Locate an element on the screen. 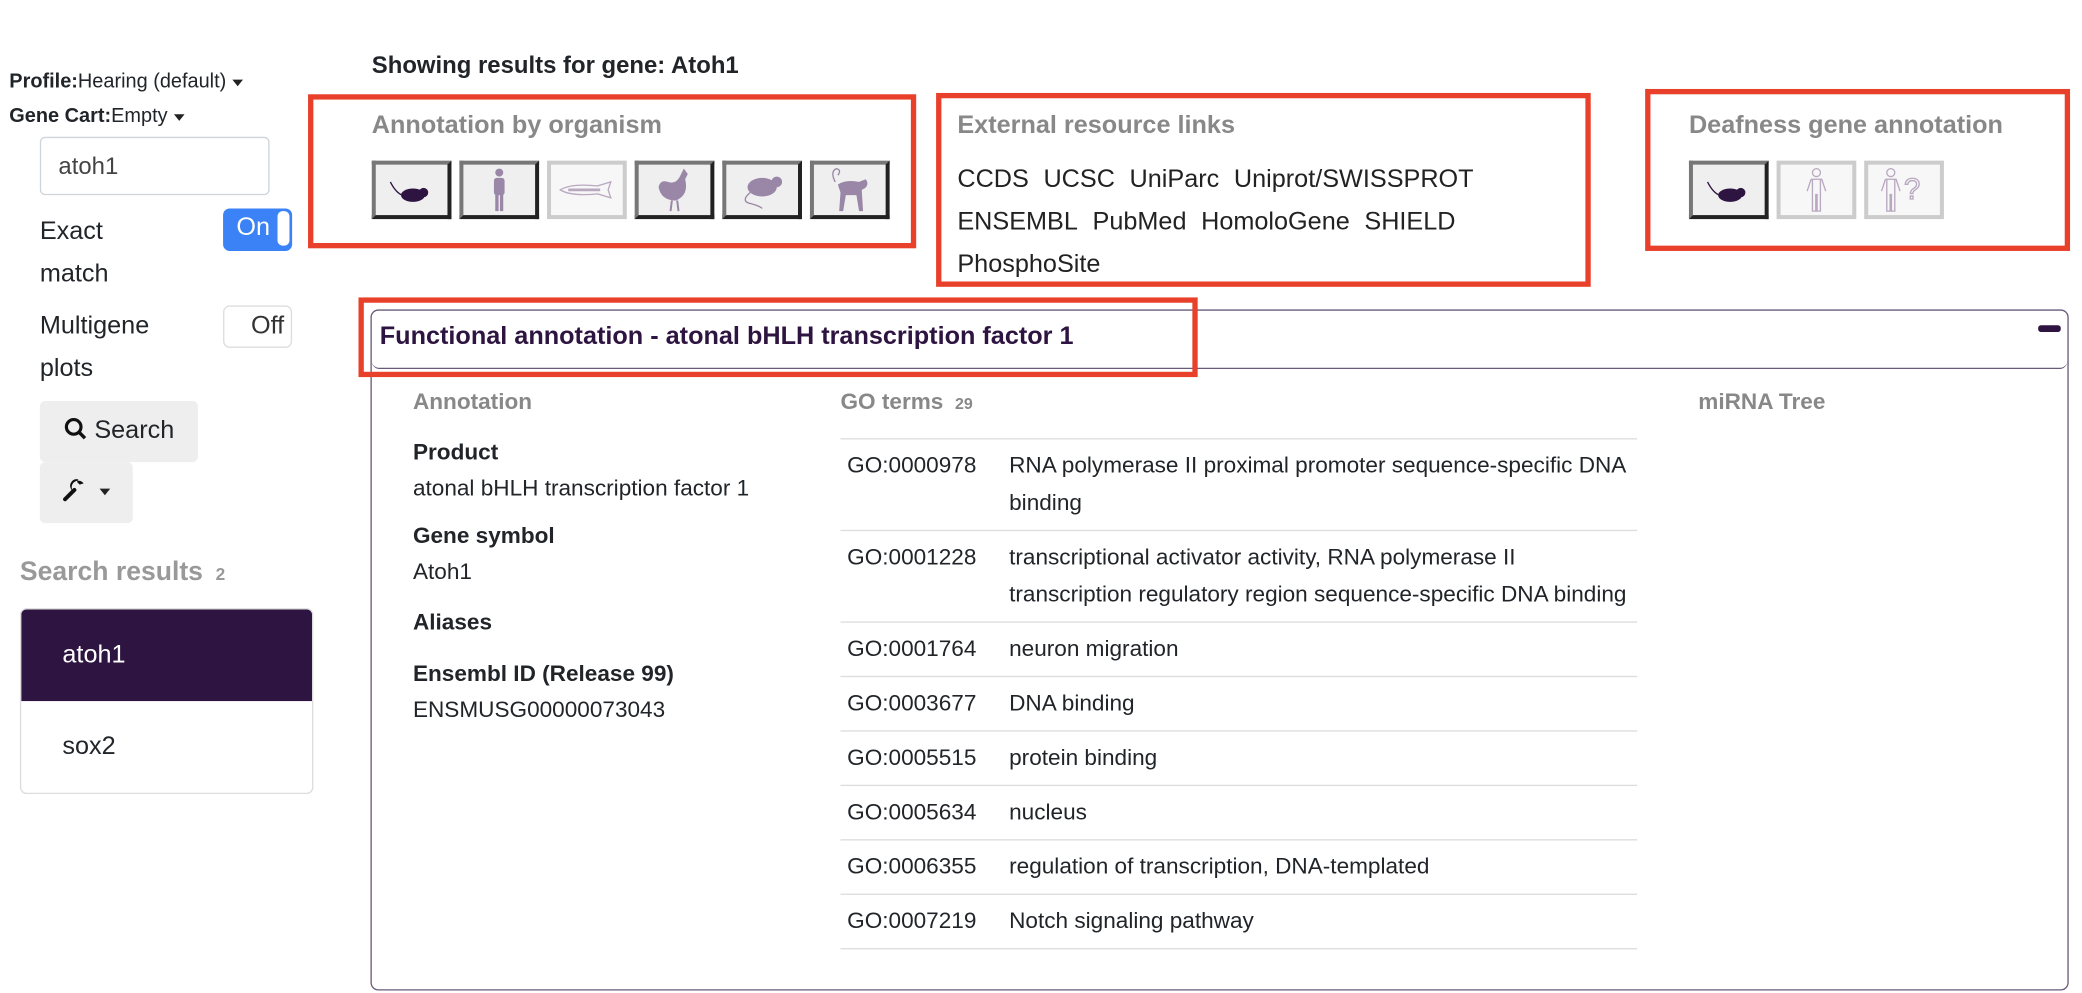 The height and width of the screenshot is (993, 2082). results-count: 2 is located at coordinates (220, 574).